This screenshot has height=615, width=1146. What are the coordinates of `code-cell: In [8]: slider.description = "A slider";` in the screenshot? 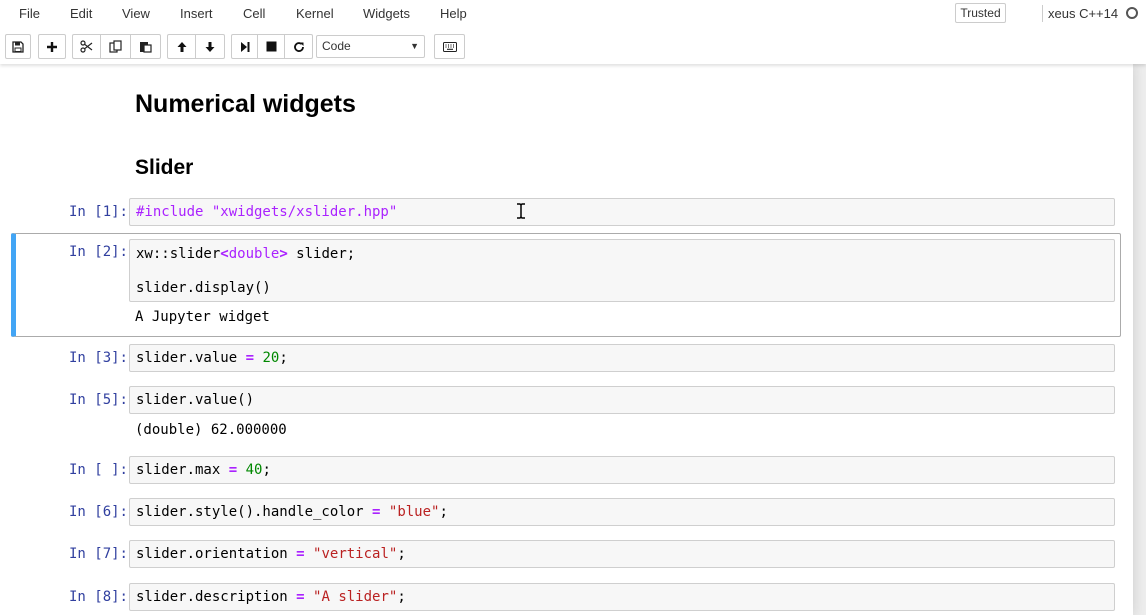 It's located at (566, 597).